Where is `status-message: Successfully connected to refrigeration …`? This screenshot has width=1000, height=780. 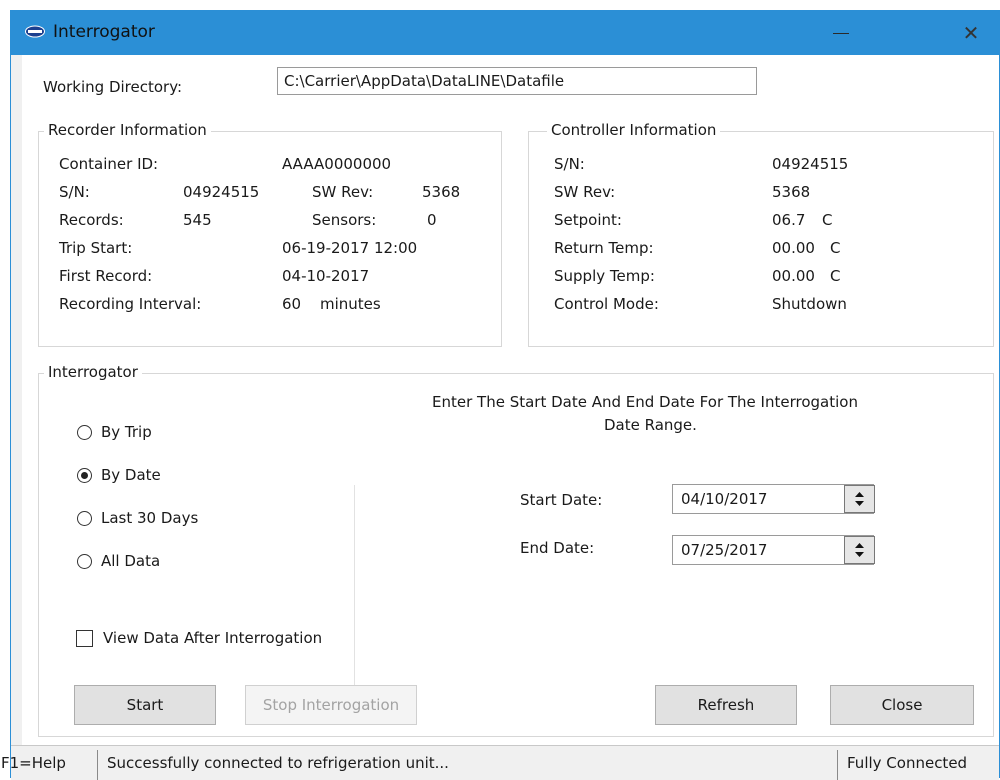
status-message: Successfully connected to refrigeration … is located at coordinates (278, 763).